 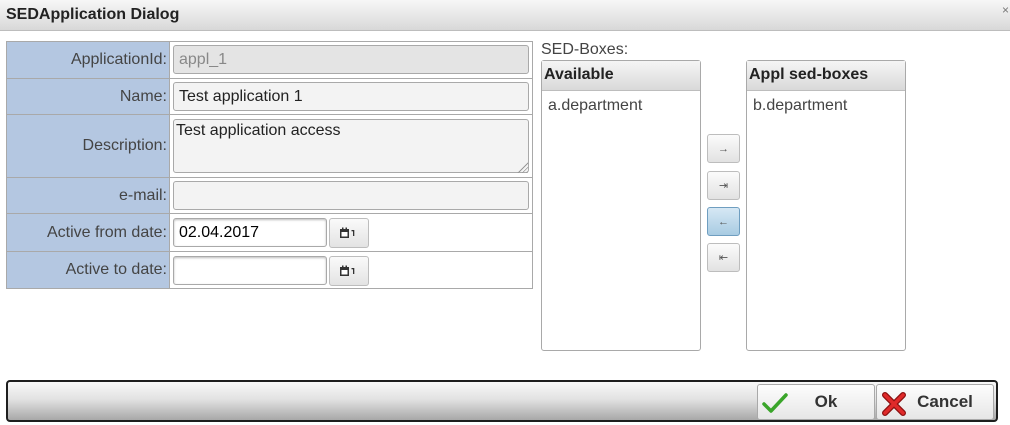 What do you see at coordinates (826, 106) in the screenshot?
I see `list-item: b.department` at bounding box center [826, 106].